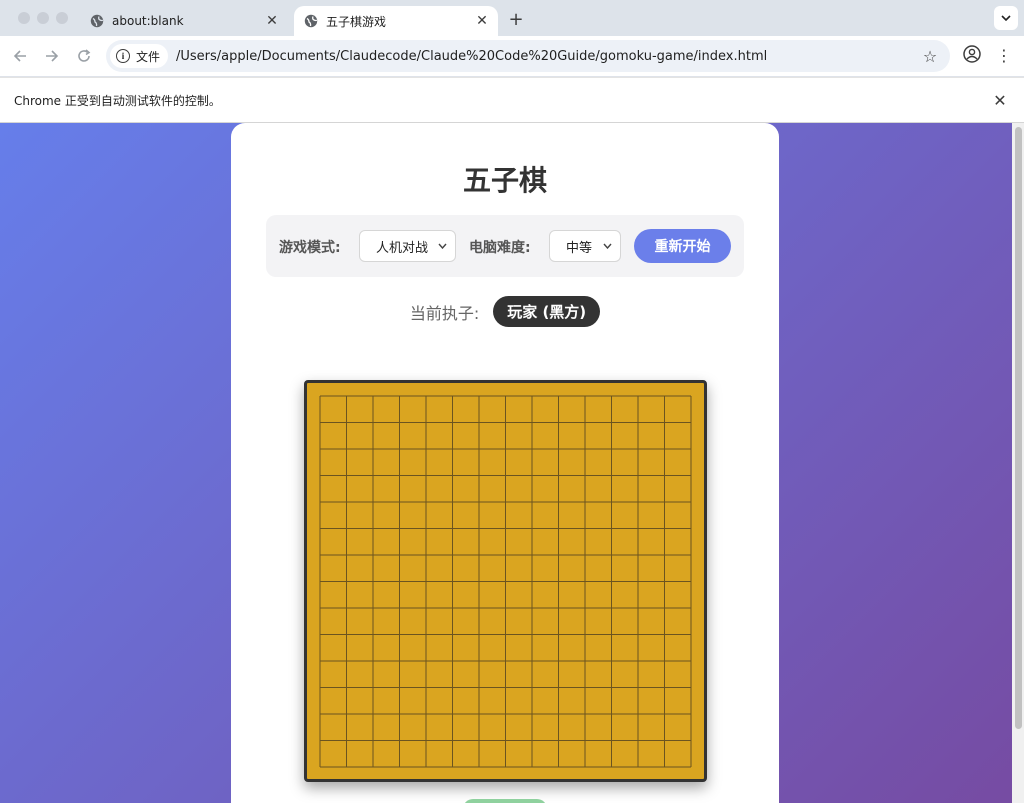 This screenshot has height=803, width=1024. What do you see at coordinates (148, 56) in the screenshot?
I see `site-info-label: 文件` at bounding box center [148, 56].